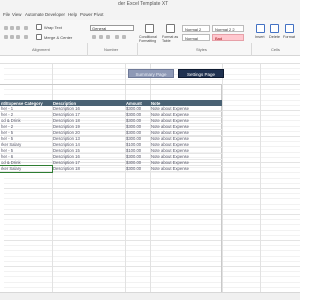 This screenshot has width=320, height=300. What do you see at coordinates (111, 49) in the screenshot?
I see `number-group-label: Number` at bounding box center [111, 49].